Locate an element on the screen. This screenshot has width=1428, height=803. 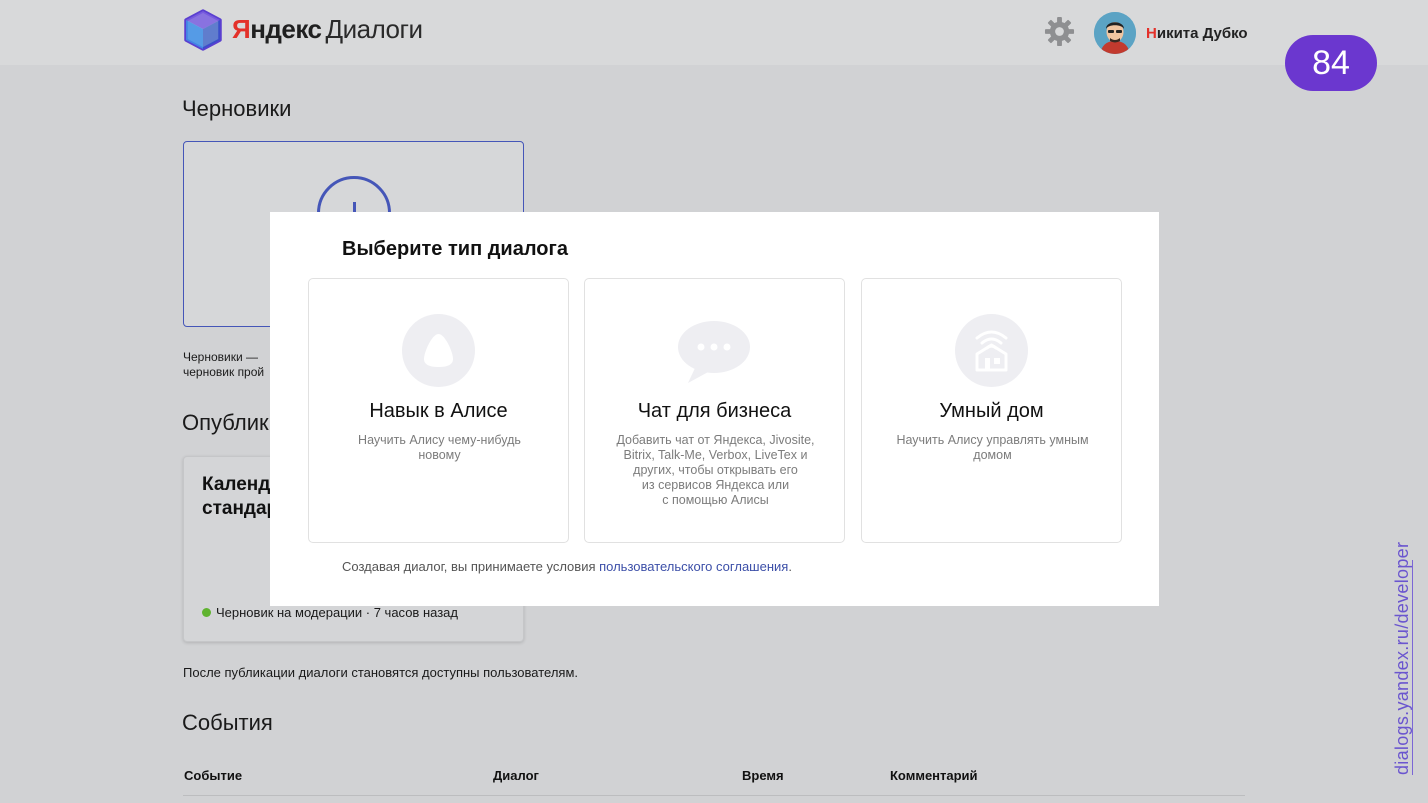
user-name-initial: Н is located at coordinates (1151, 33).